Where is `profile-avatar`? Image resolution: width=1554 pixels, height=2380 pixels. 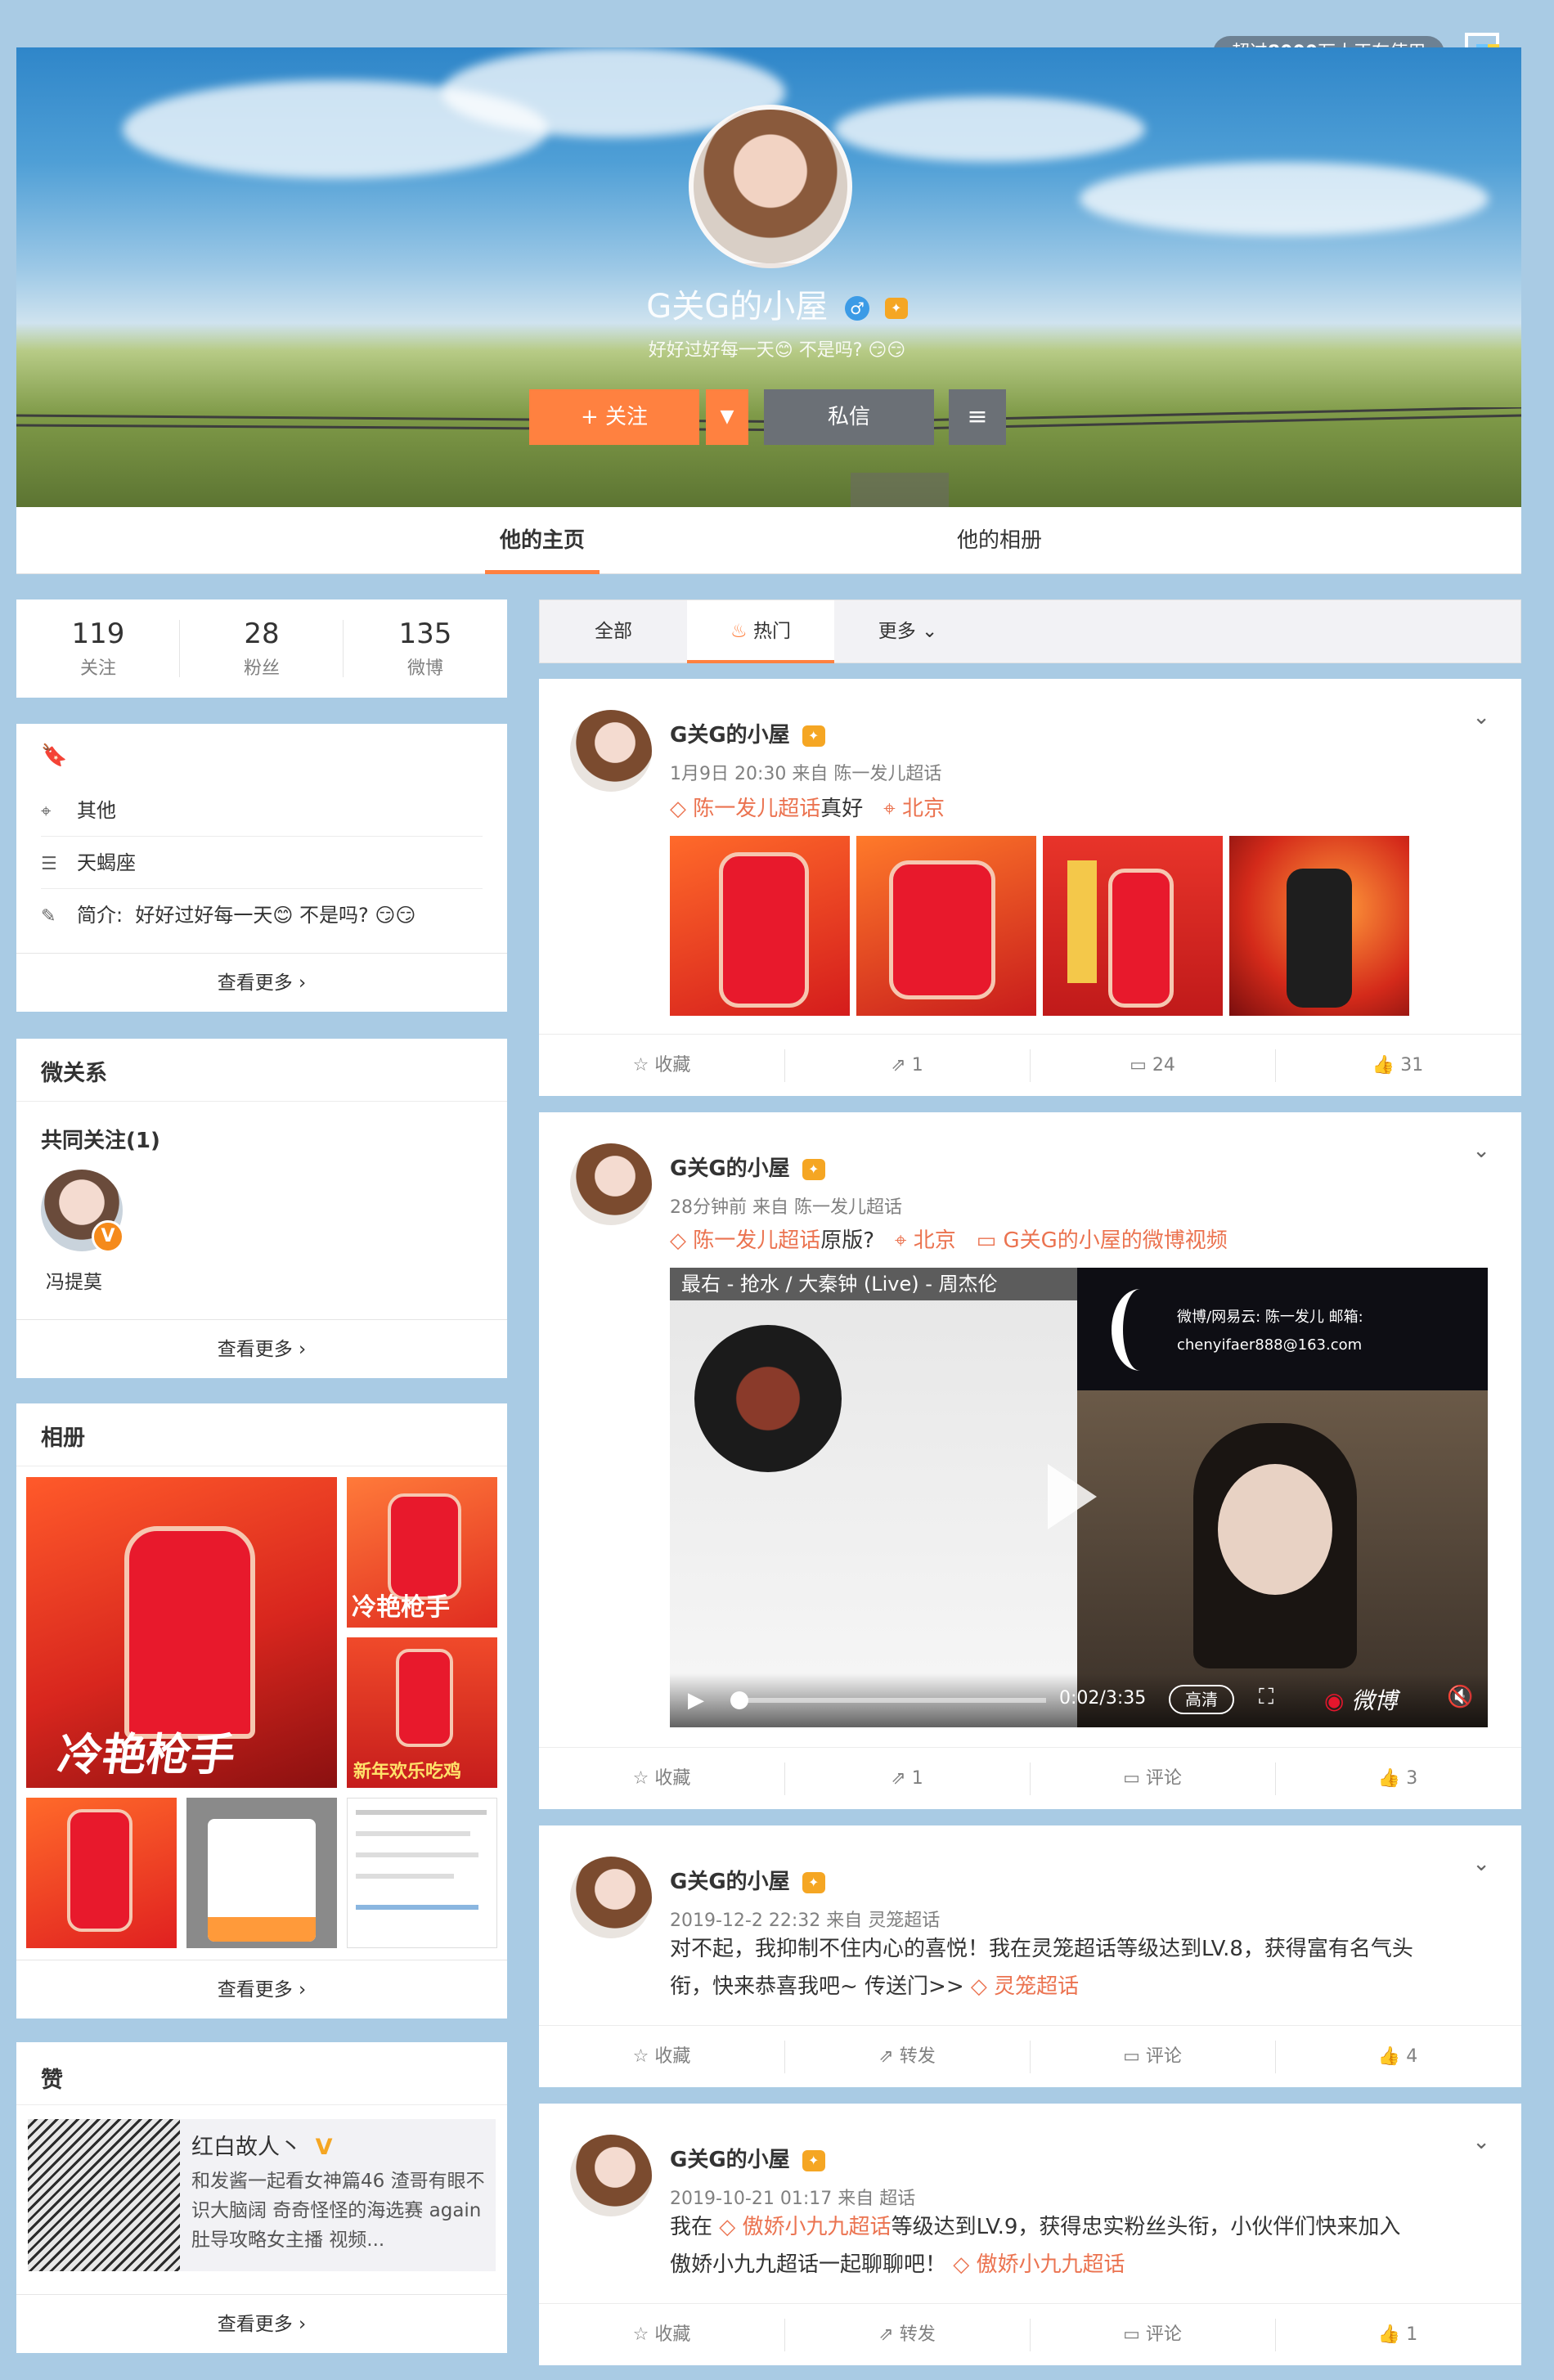
profile-avatar is located at coordinates (770, 186).